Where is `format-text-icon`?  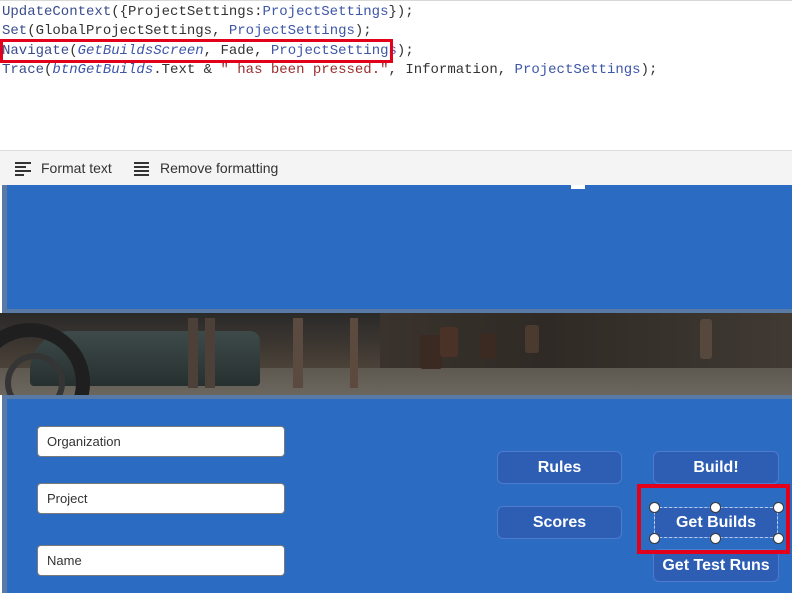 format-text-icon is located at coordinates (24, 168).